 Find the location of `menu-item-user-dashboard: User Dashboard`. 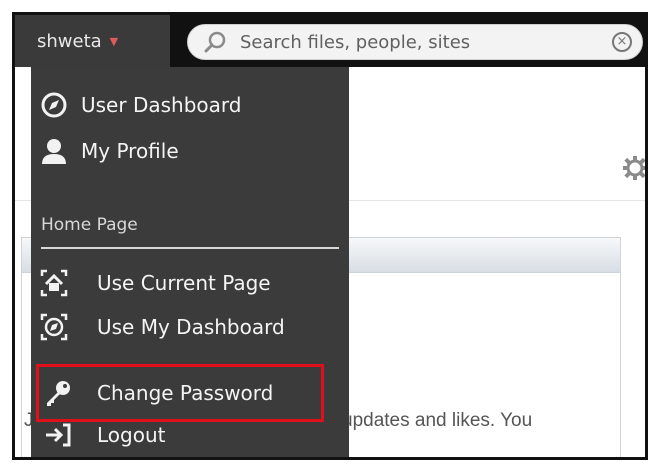

menu-item-user-dashboard: User Dashboard is located at coordinates (190, 105).